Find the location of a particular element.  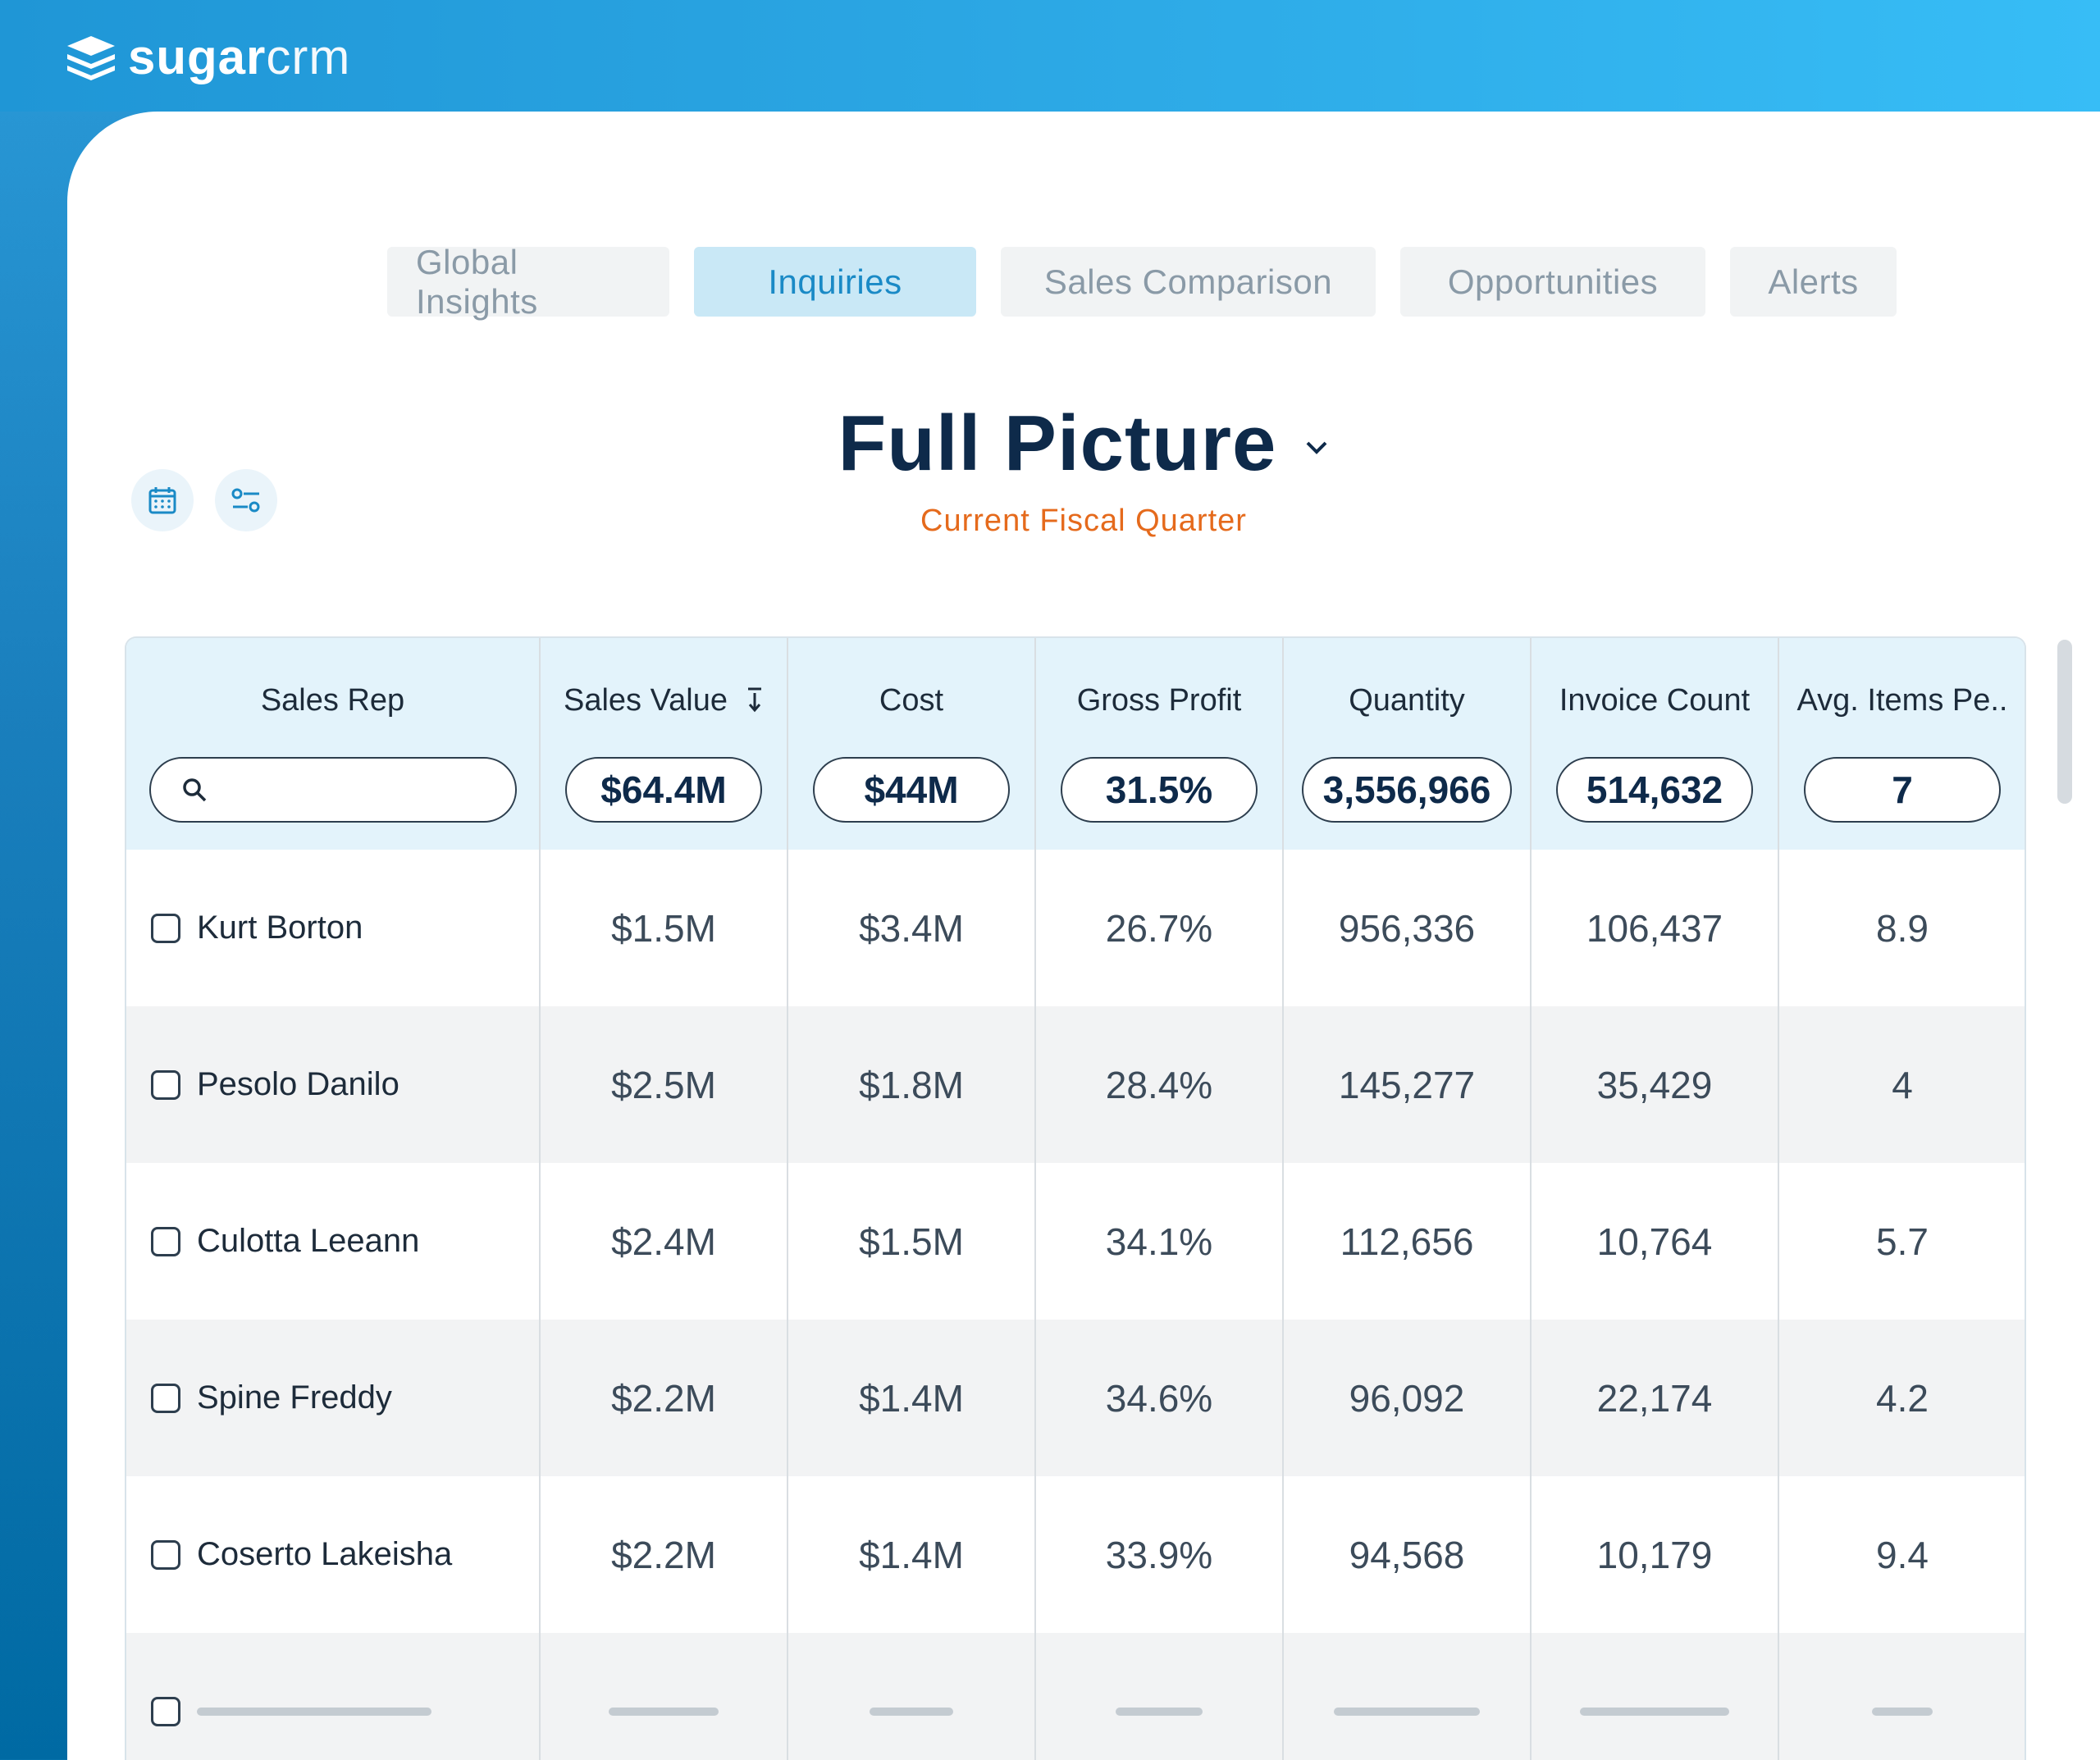

report-selector: Full Picture is located at coordinates (1084, 444).